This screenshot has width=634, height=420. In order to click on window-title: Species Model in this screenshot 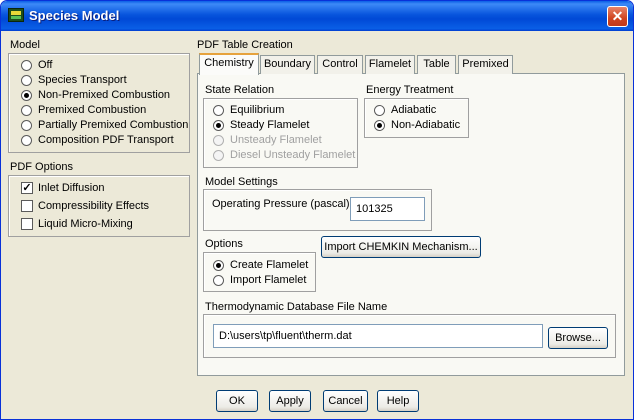, I will do `click(74, 15)`.